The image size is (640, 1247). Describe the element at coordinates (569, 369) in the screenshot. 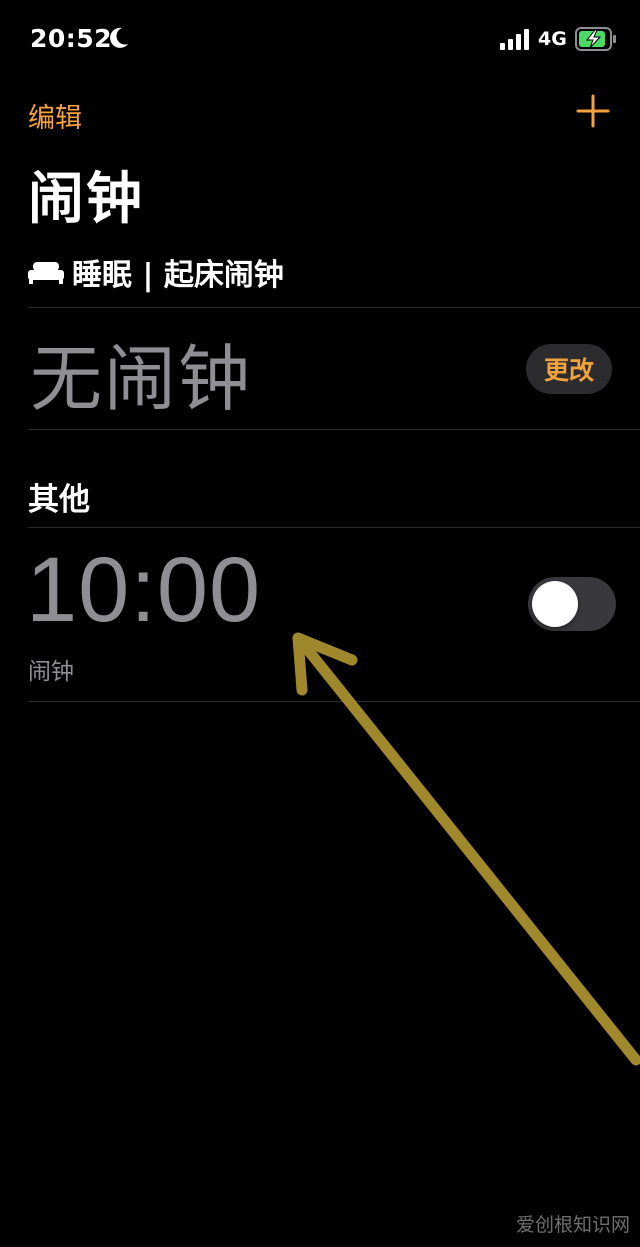

I see `change-button: 更改` at that location.